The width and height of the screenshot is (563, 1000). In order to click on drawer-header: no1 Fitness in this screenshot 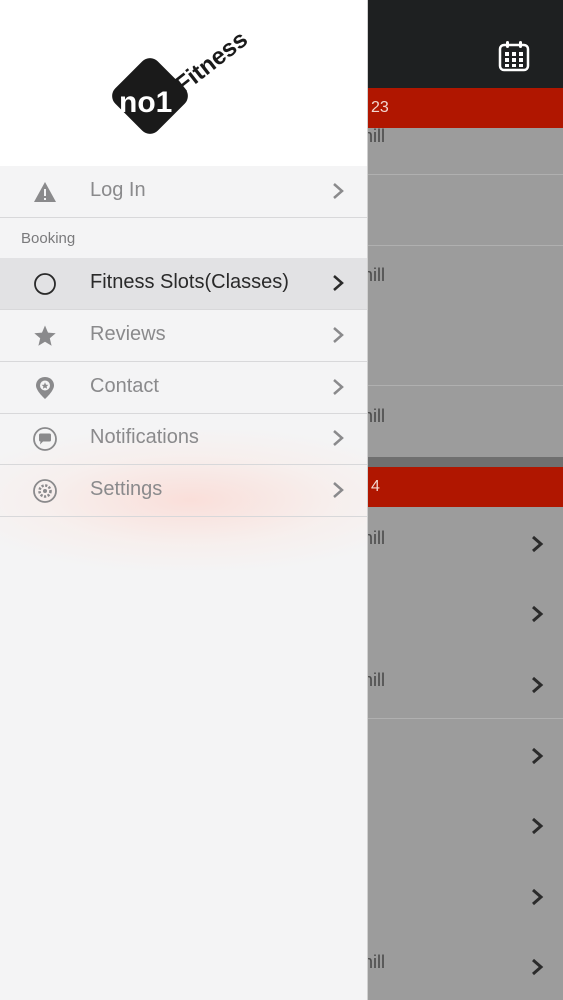, I will do `click(183, 83)`.